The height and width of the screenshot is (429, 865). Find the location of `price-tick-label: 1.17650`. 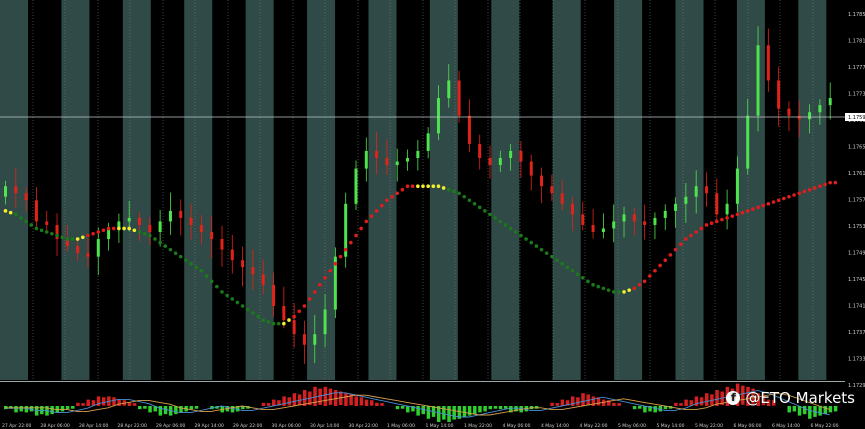

price-tick-label: 1.17650 is located at coordinates (856, 148).